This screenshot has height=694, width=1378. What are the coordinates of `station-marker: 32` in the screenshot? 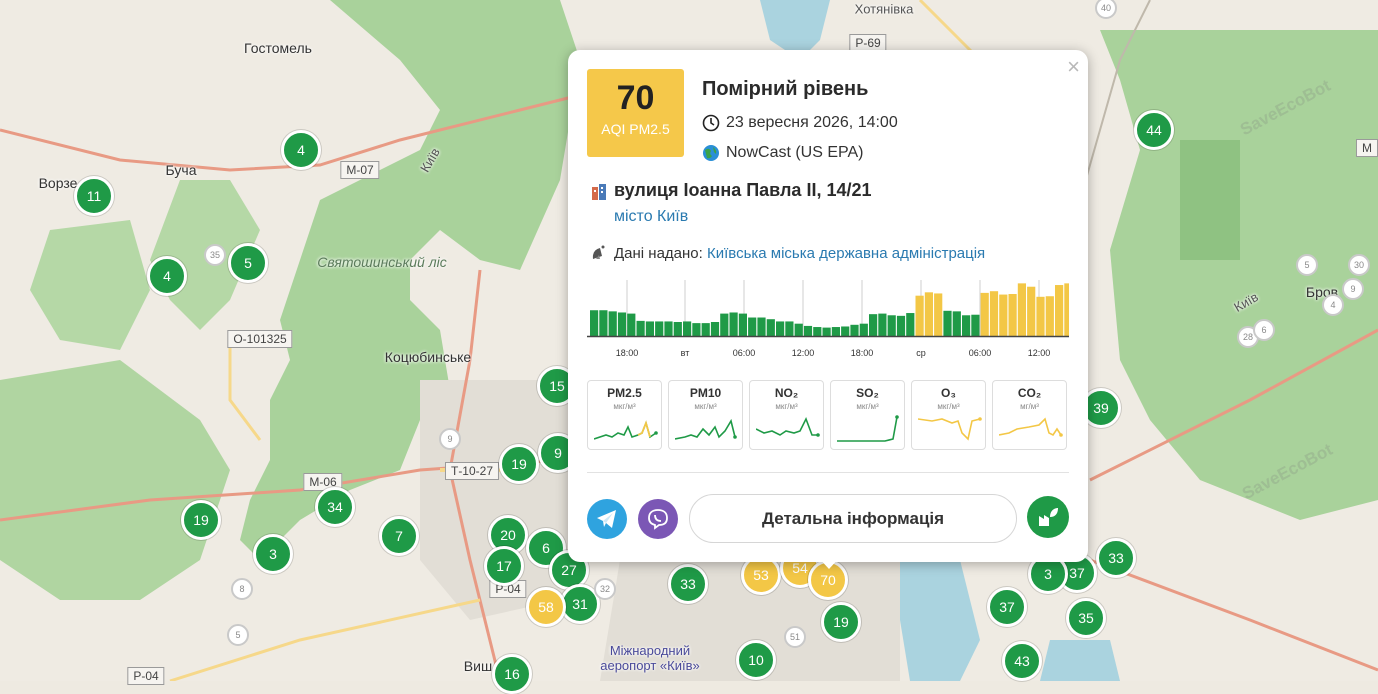 It's located at (605, 589).